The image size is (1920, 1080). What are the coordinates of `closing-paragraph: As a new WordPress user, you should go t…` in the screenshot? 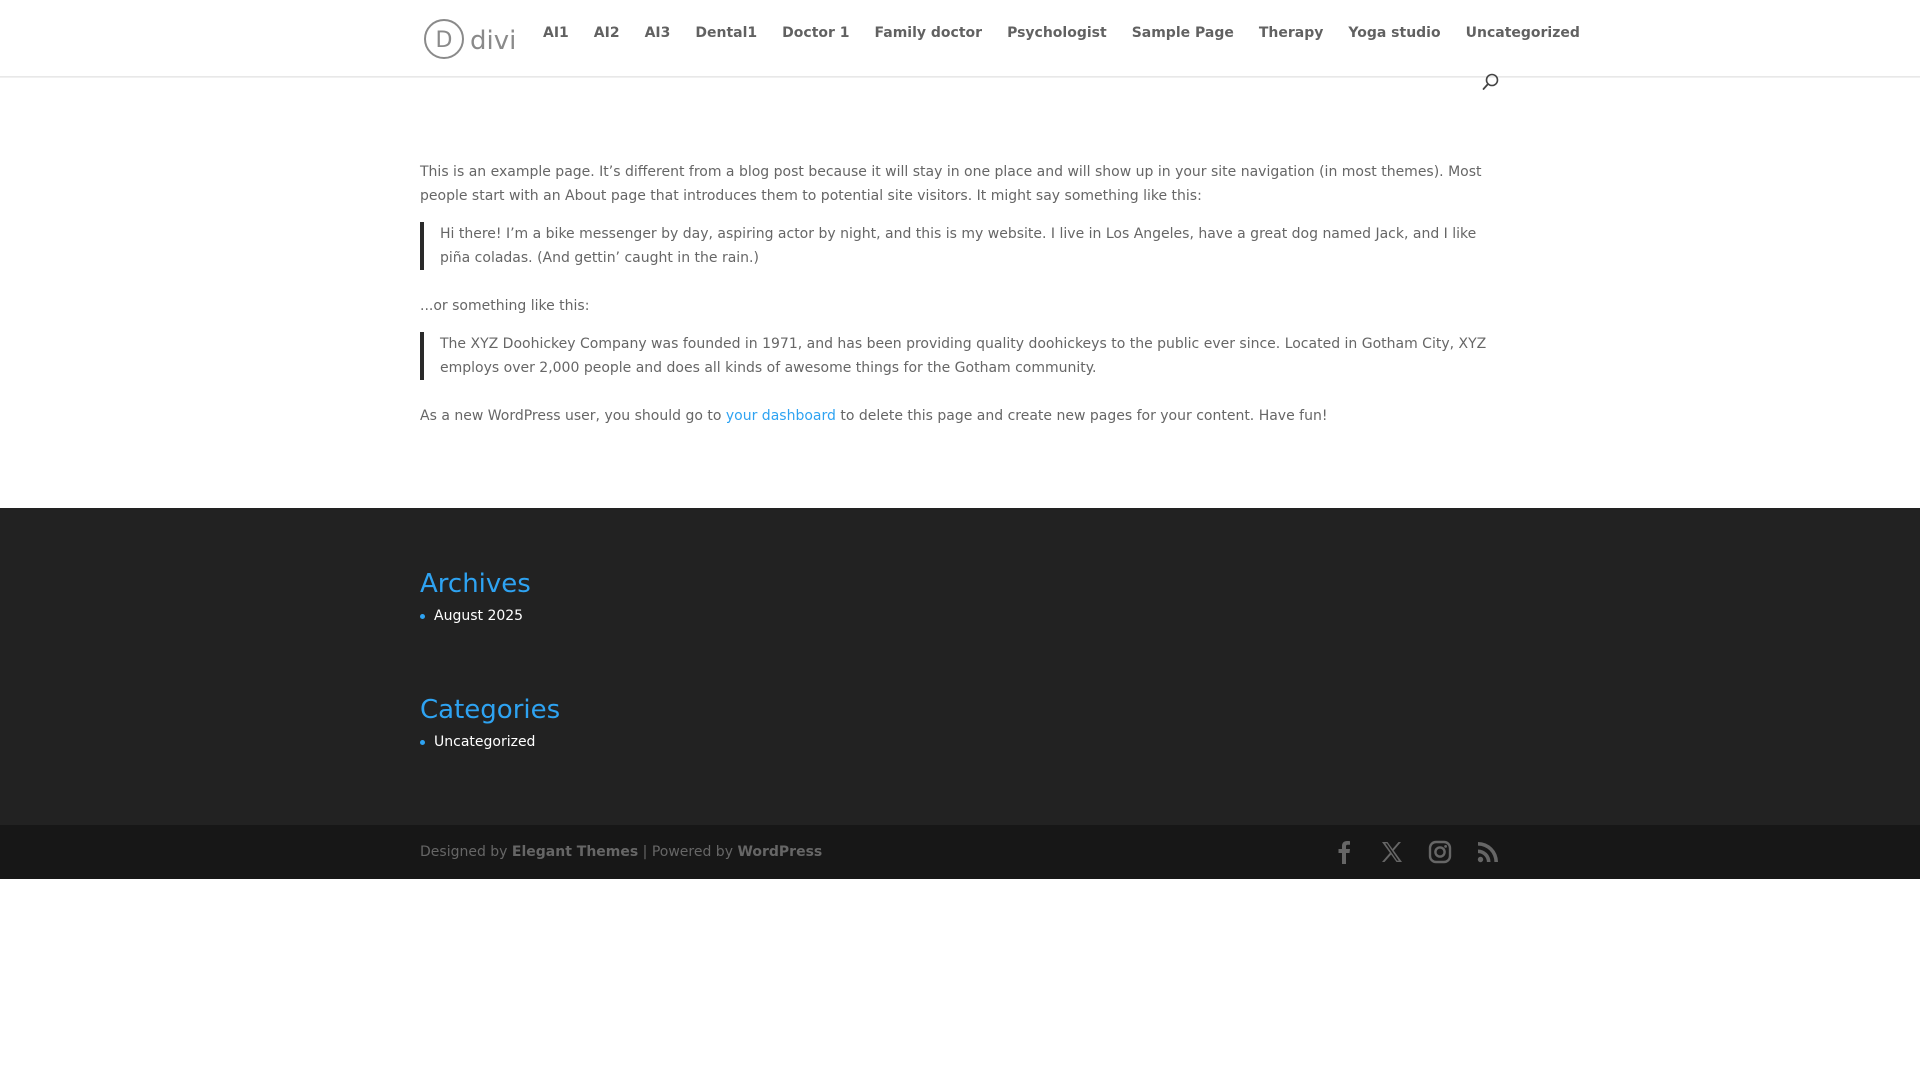 It's located at (961, 416).